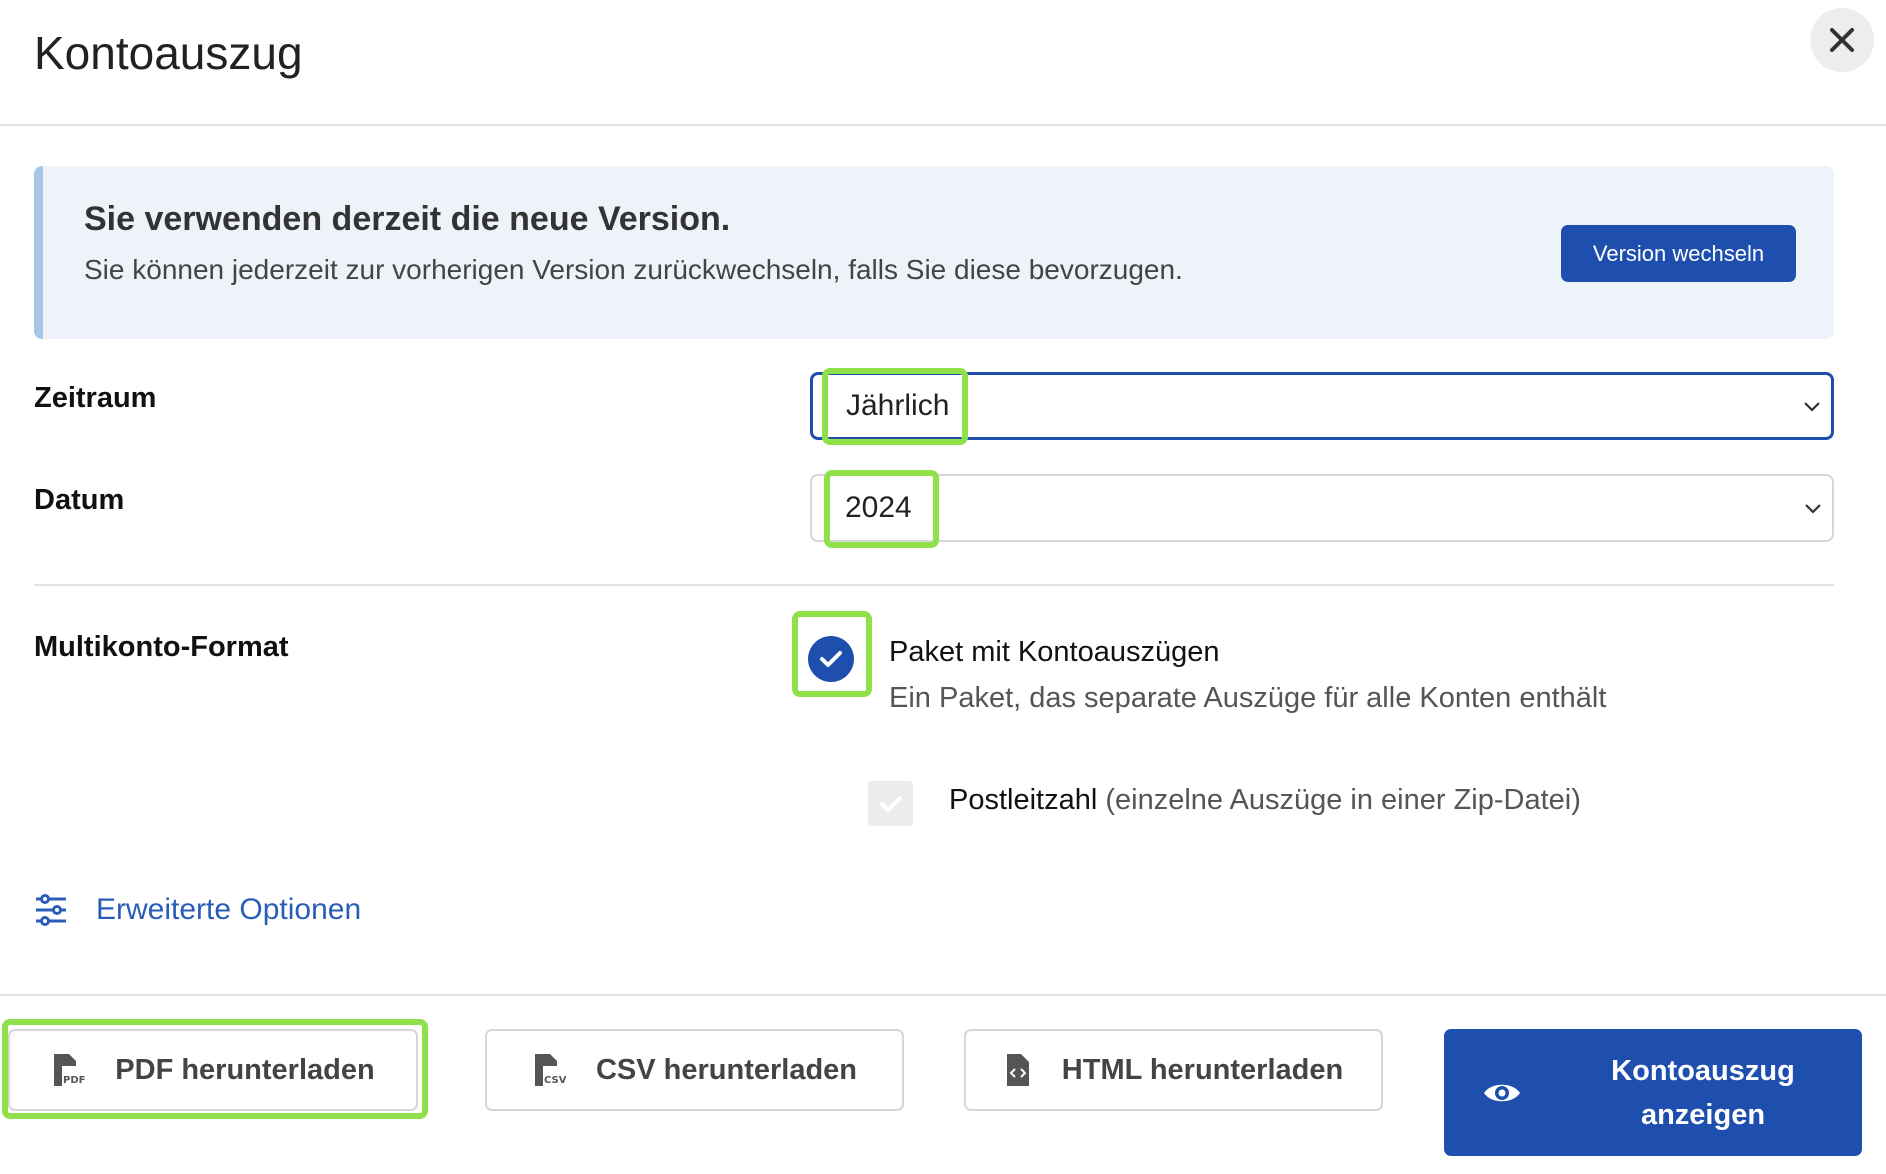 Image resolution: width=1886 pixels, height=1174 pixels. I want to click on zip-checkbox, so click(890, 803).